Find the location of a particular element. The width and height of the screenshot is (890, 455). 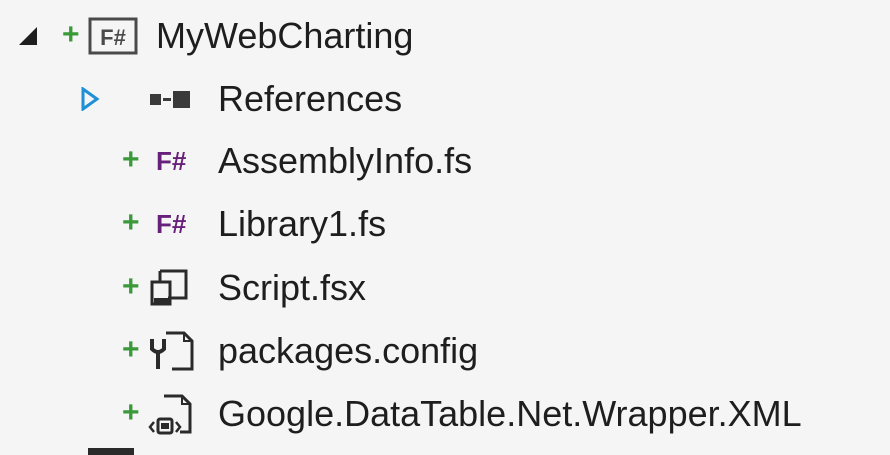

file-label: packages.config is located at coordinates (348, 350).